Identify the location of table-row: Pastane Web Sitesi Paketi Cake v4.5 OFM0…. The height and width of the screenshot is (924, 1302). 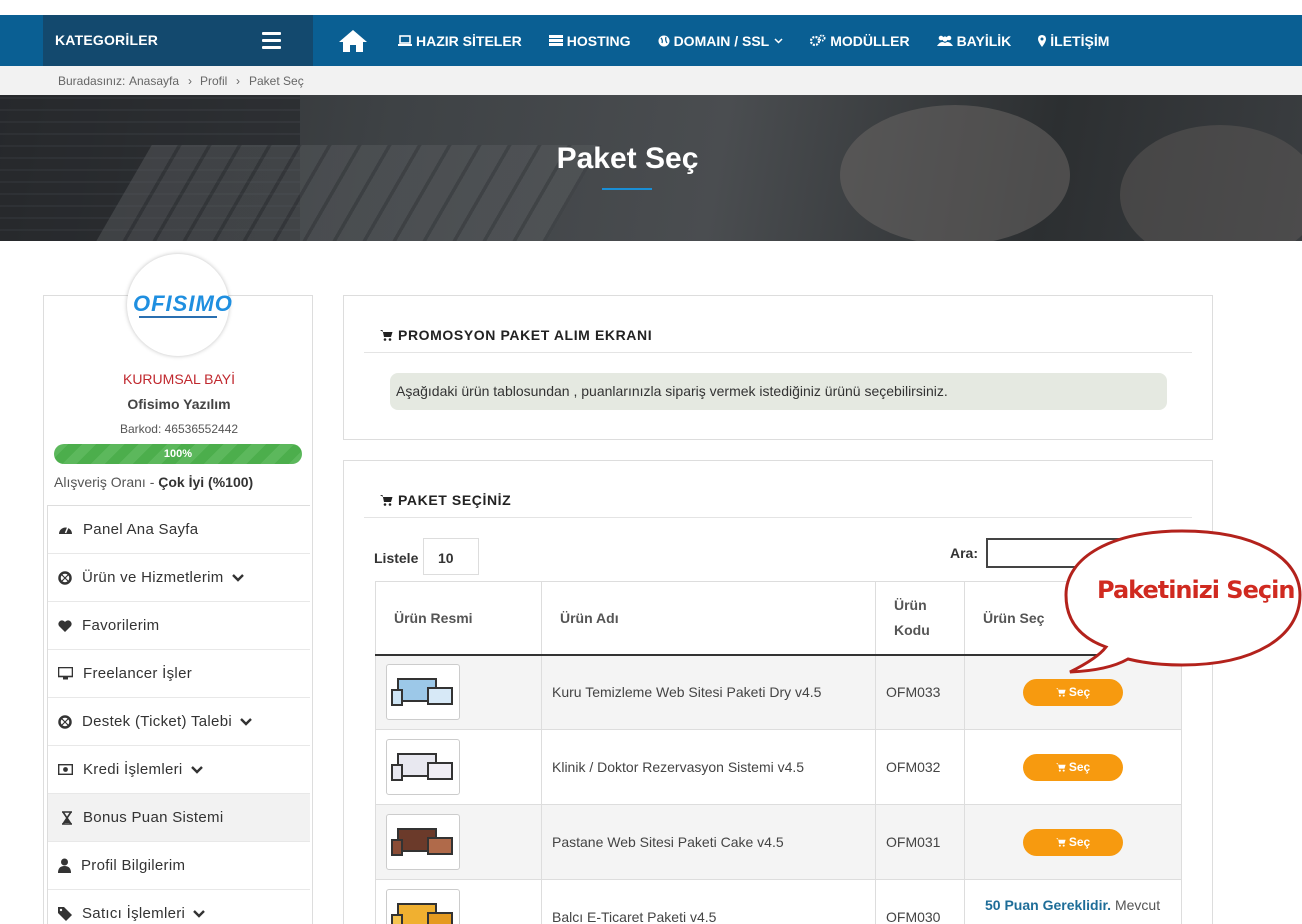
(778, 842).